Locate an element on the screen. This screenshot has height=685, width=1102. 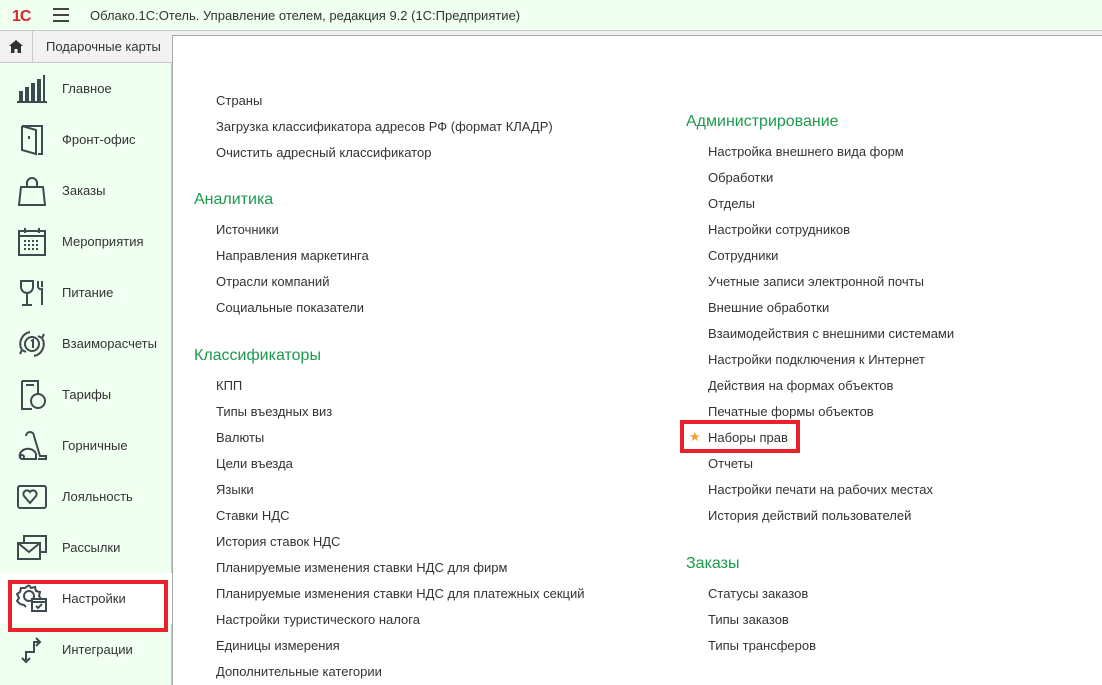
settings-link: Настройки туристического налога is located at coordinates (318, 619).